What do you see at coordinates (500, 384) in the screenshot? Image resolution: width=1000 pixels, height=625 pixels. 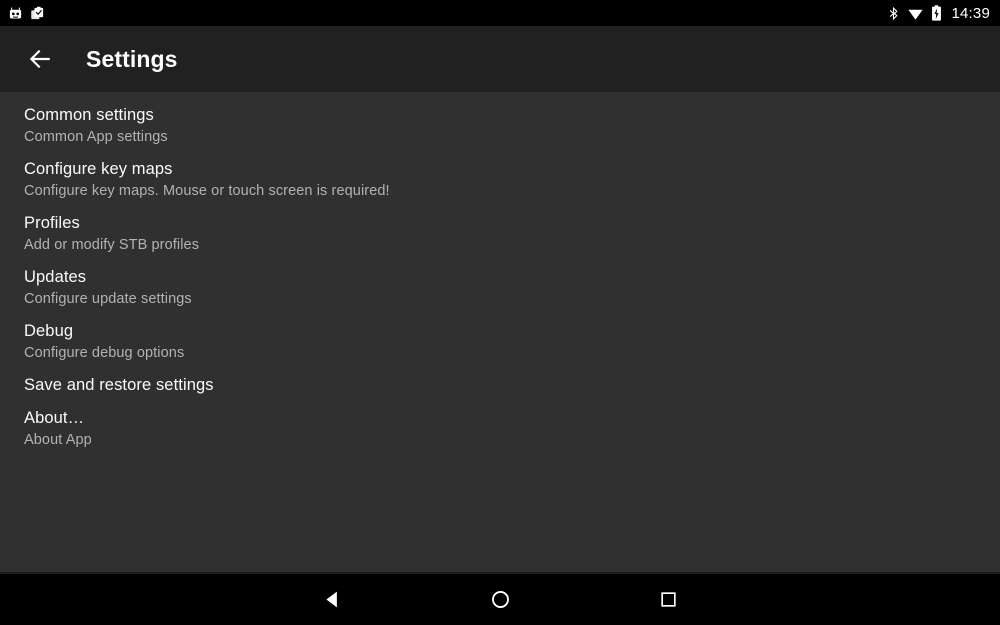 I see `settings-item-save-and-restore-settings: Save and restore settings` at bounding box center [500, 384].